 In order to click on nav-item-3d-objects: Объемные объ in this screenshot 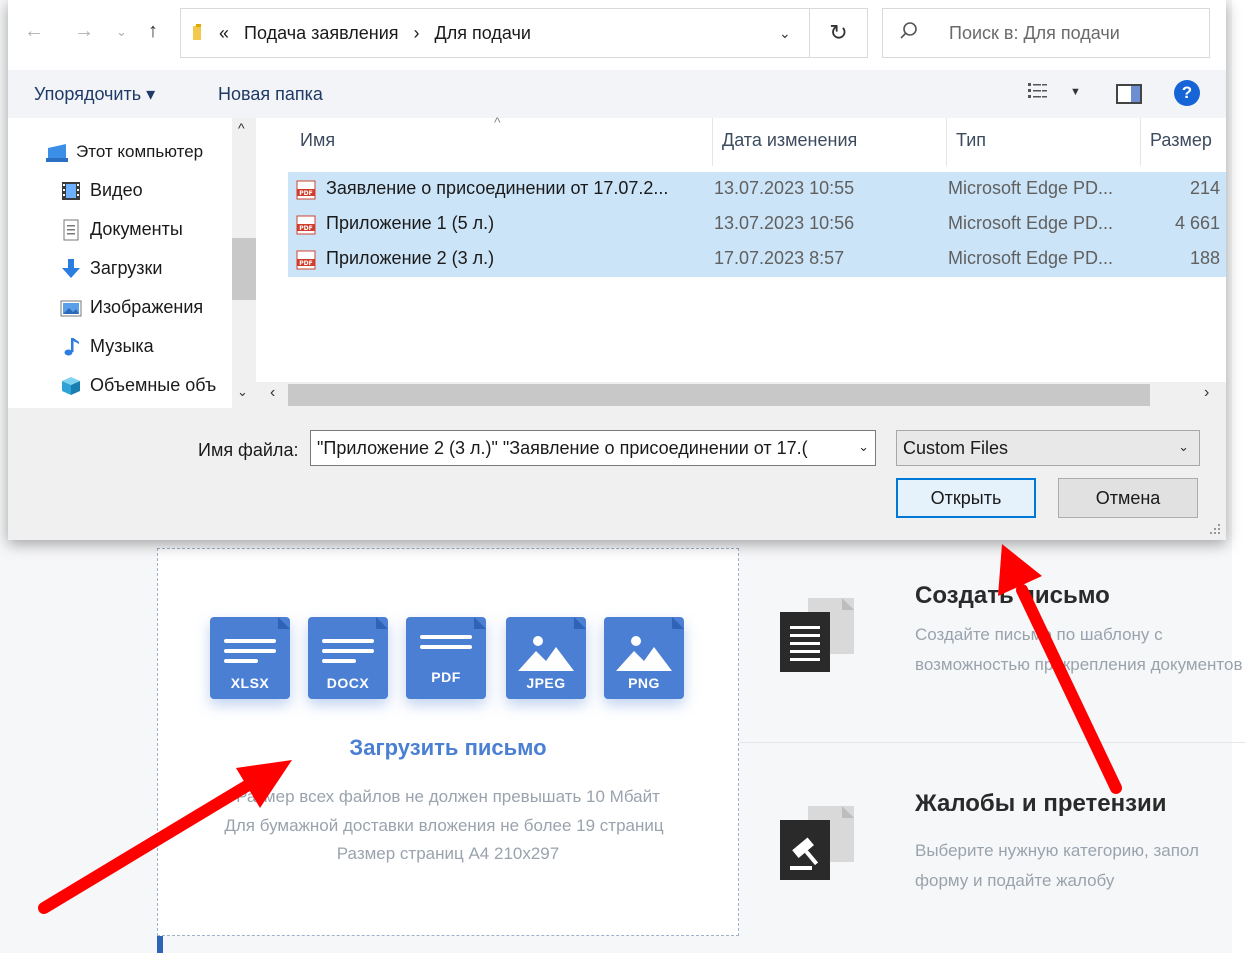, I will do `click(146, 387)`.